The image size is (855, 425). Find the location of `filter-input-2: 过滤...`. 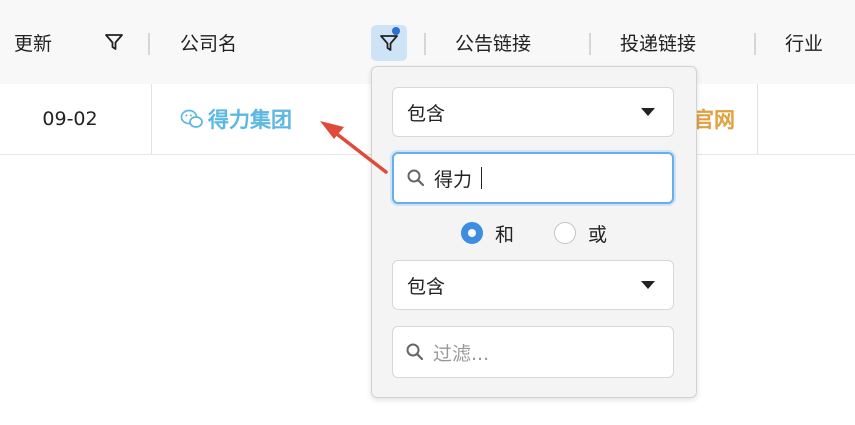

filter-input-2: 过滤... is located at coordinates (533, 352).